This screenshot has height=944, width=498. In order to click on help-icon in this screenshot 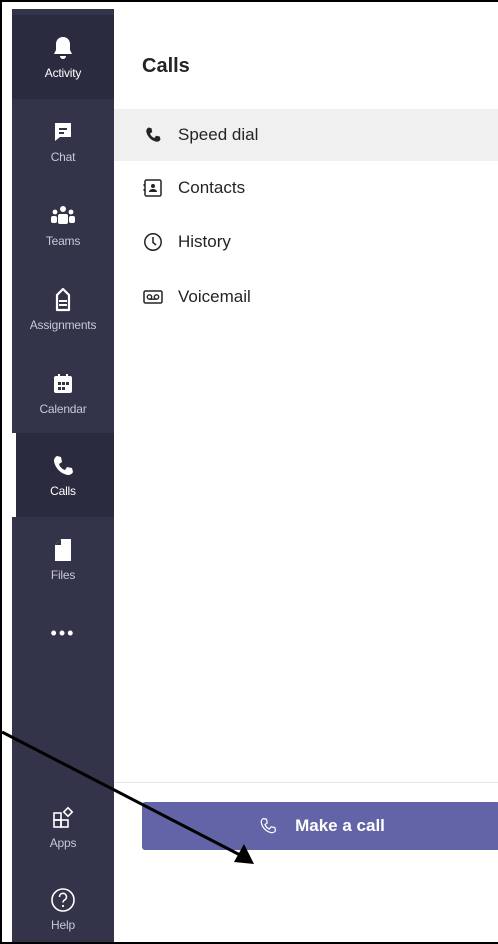, I will do `click(63, 900)`.